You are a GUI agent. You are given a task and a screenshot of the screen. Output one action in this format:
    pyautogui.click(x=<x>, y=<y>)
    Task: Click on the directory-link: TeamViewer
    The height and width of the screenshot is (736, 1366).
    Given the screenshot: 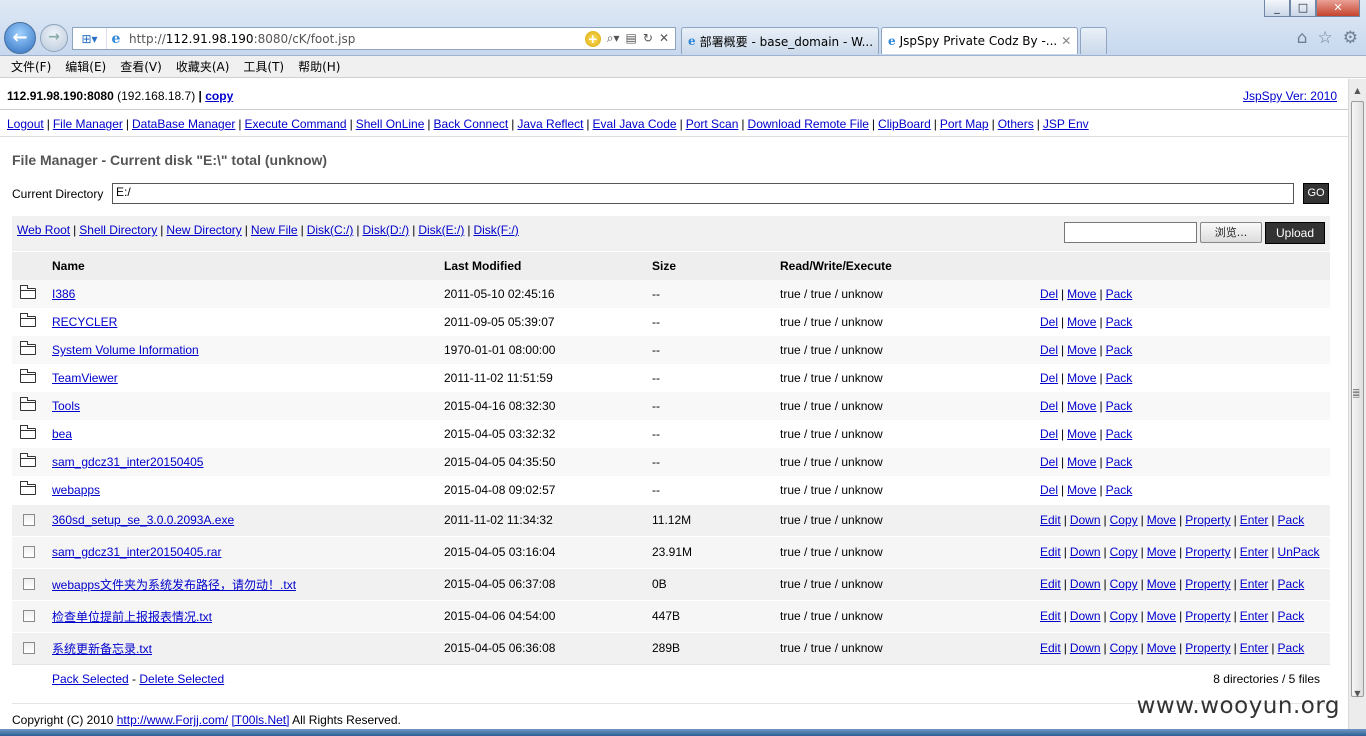 What is the action you would take?
    pyautogui.click(x=85, y=378)
    